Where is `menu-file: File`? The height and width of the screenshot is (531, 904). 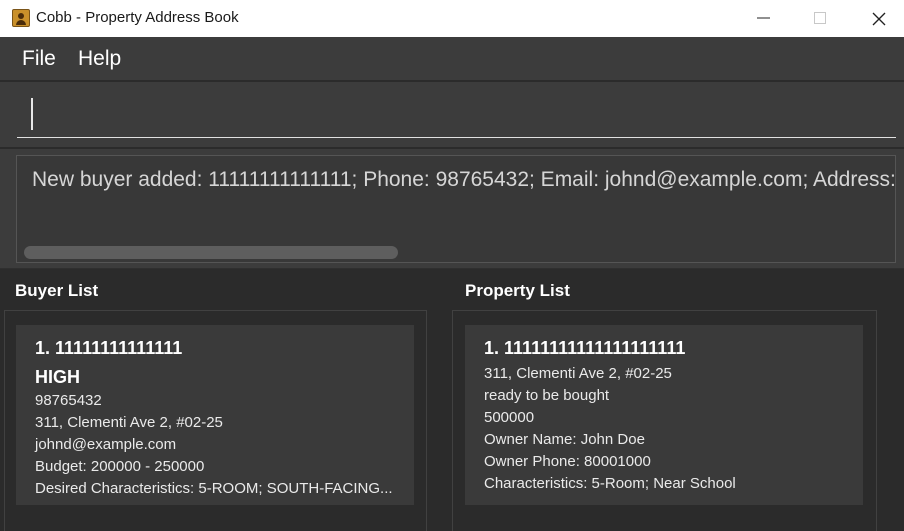 menu-file: File is located at coordinates (39, 59).